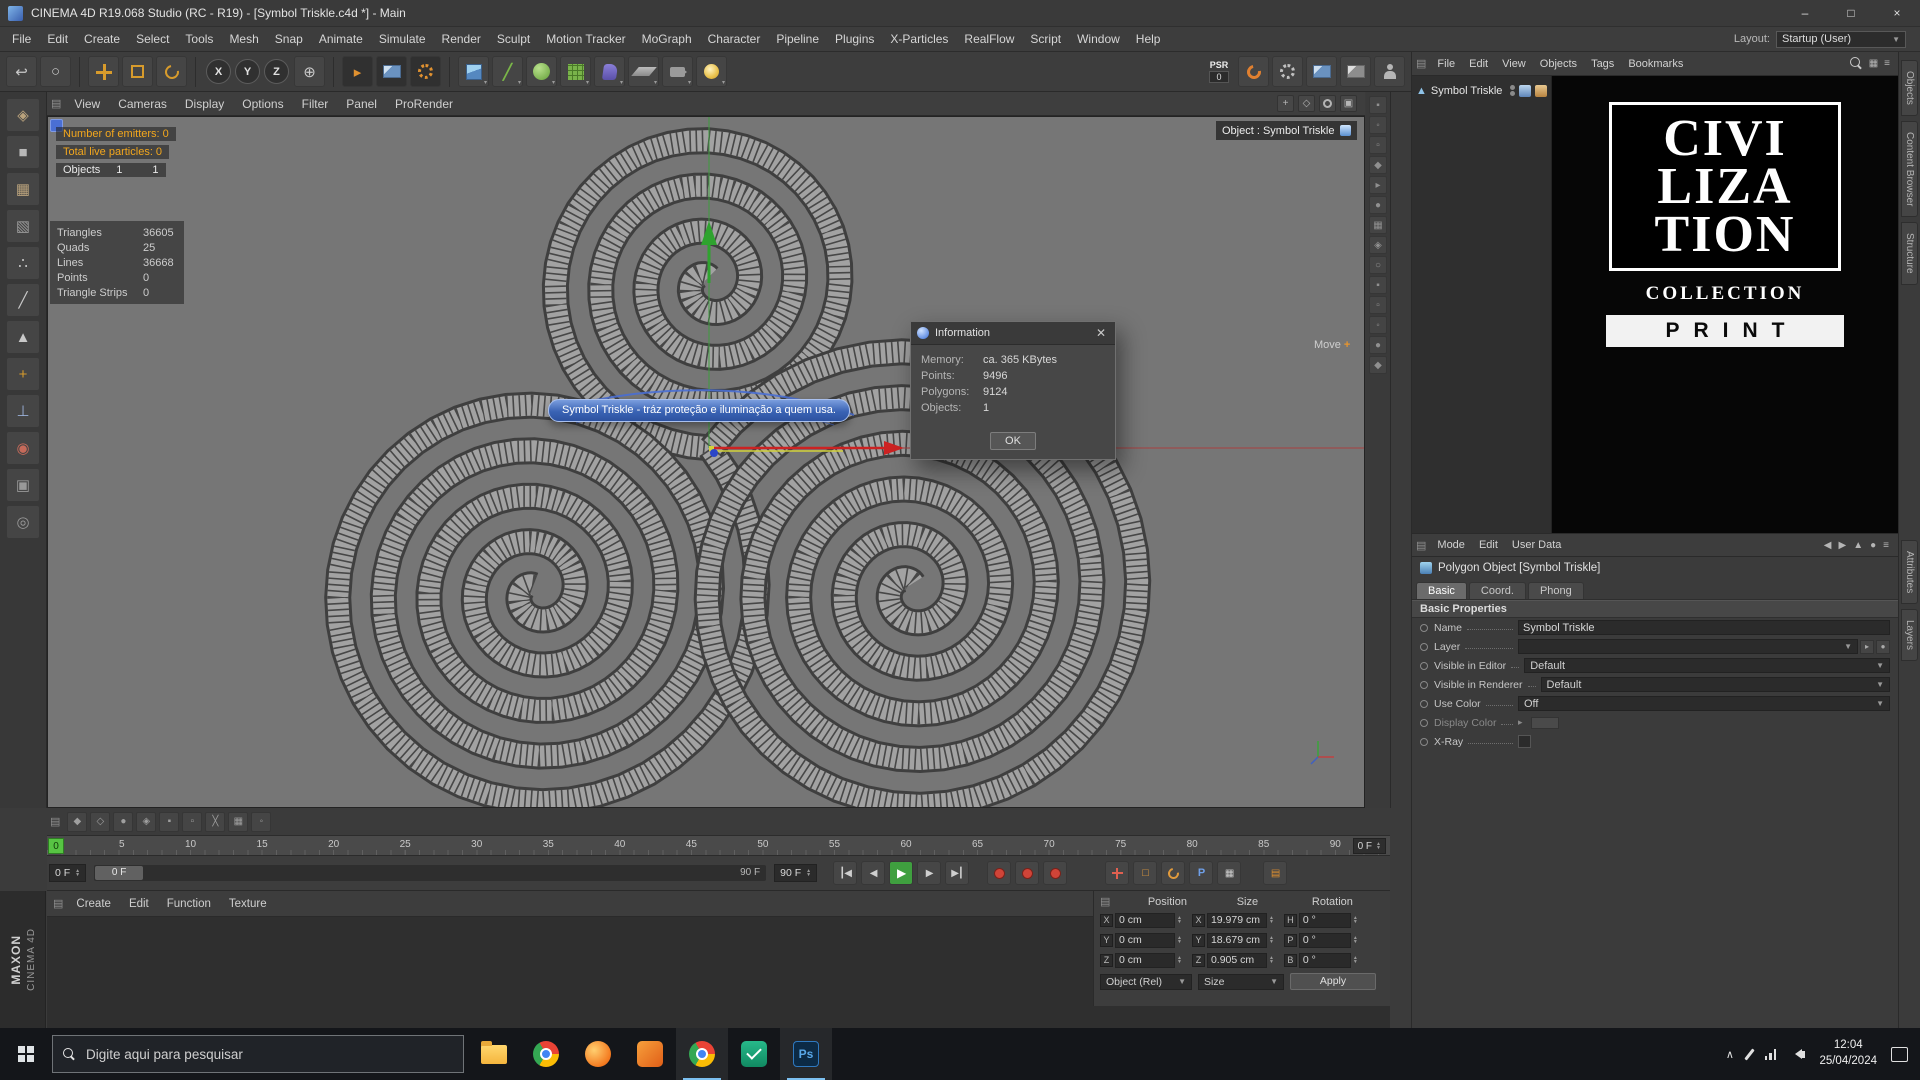 Image resolution: width=1920 pixels, height=1080 pixels. Describe the element at coordinates (1378, 265) in the screenshot. I see `dock-icon: ○` at that location.